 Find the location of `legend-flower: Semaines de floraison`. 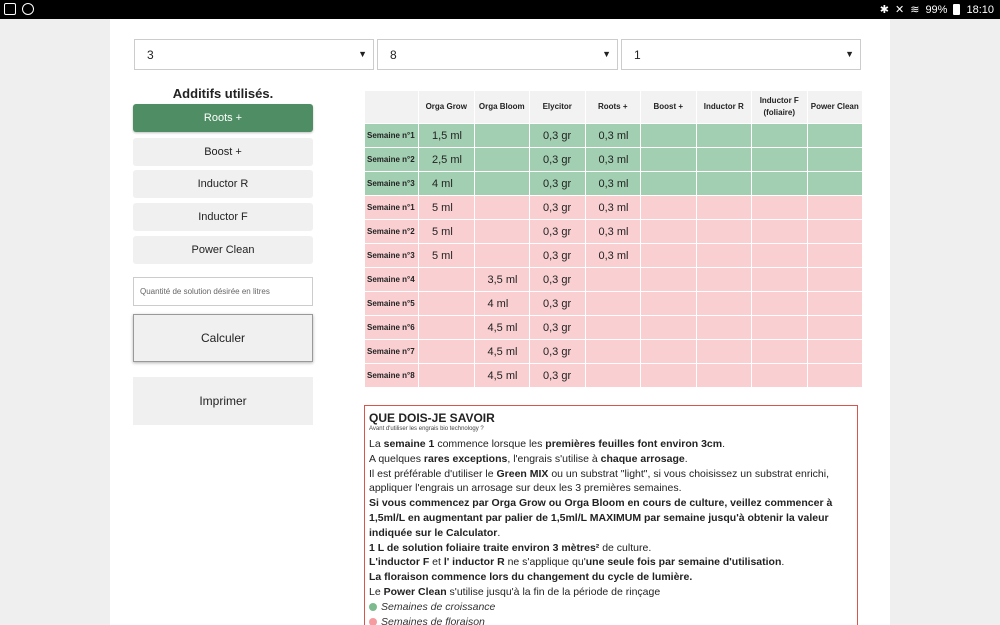

legend-flower: Semaines de floraison is located at coordinates (611, 620).